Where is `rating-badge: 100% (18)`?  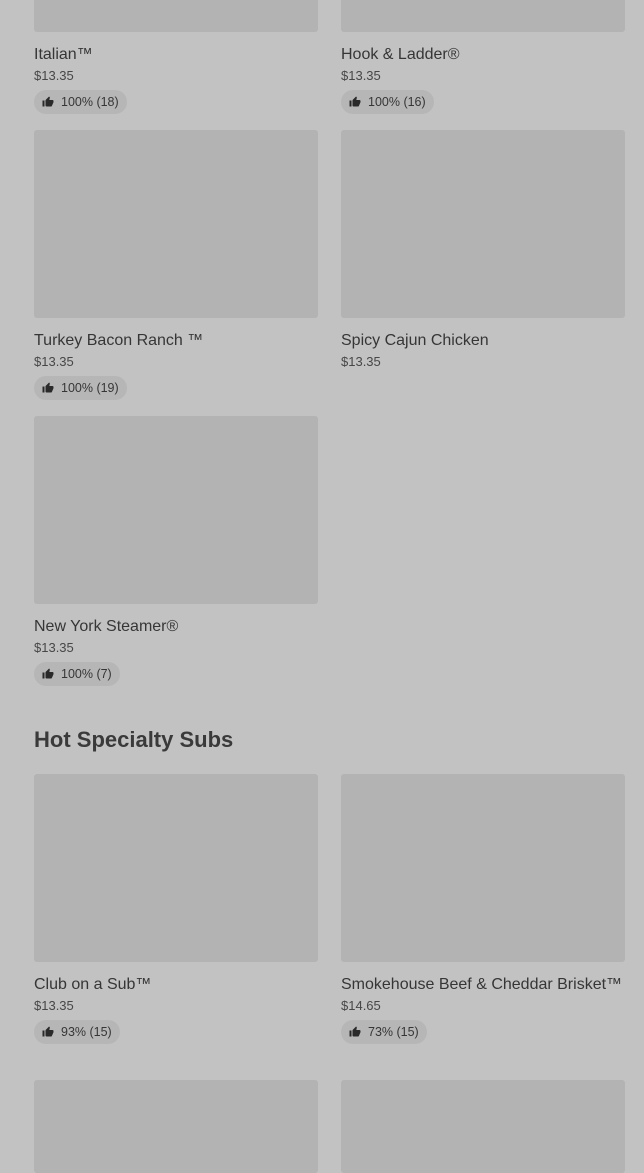
rating-badge: 100% (18) is located at coordinates (80, 102).